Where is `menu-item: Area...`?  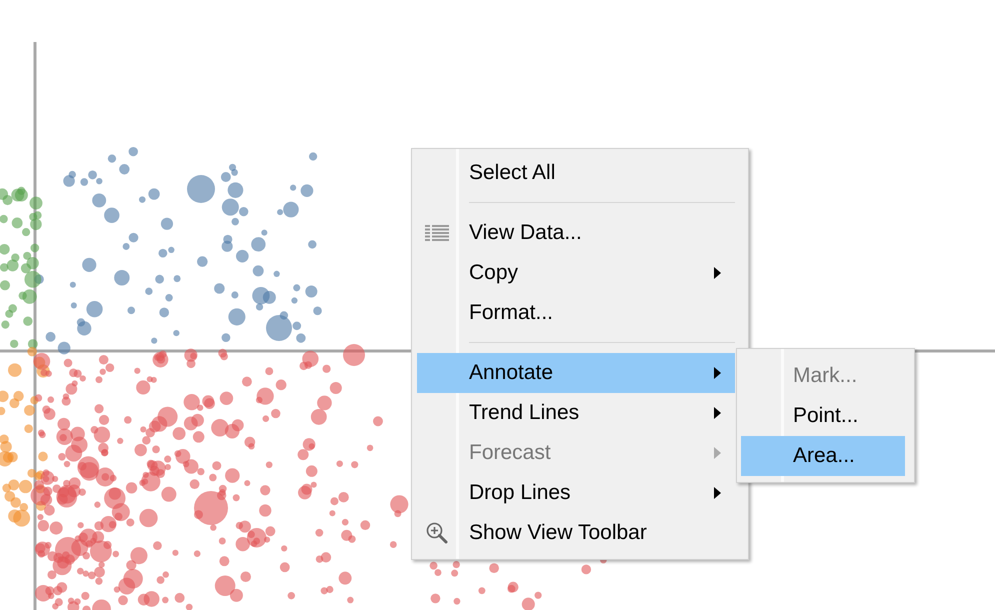 menu-item: Area... is located at coordinates (823, 456).